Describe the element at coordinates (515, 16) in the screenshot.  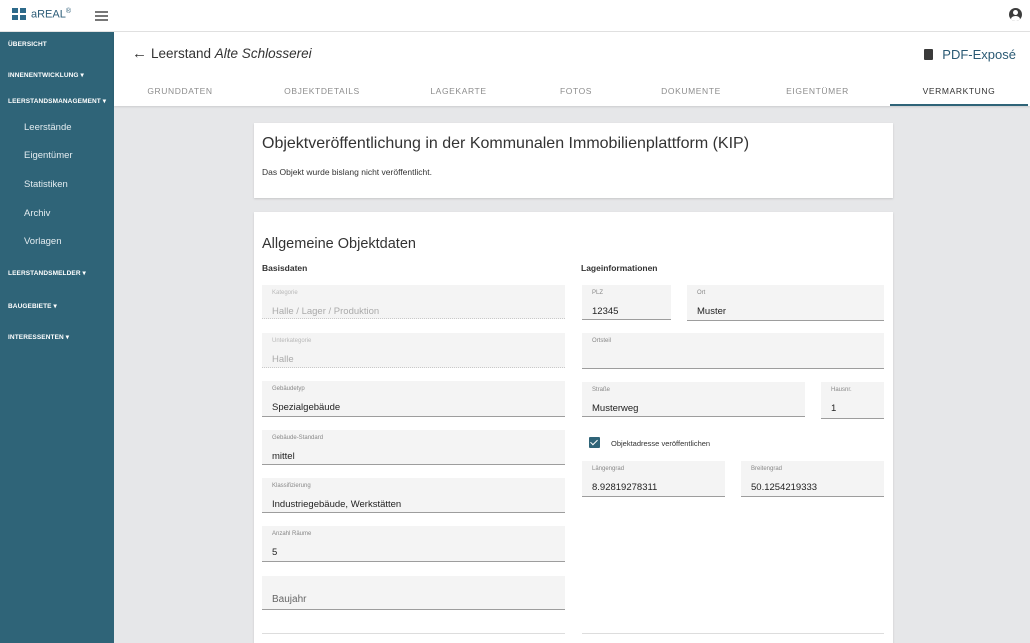
I see `top-bar: aREAL®` at that location.